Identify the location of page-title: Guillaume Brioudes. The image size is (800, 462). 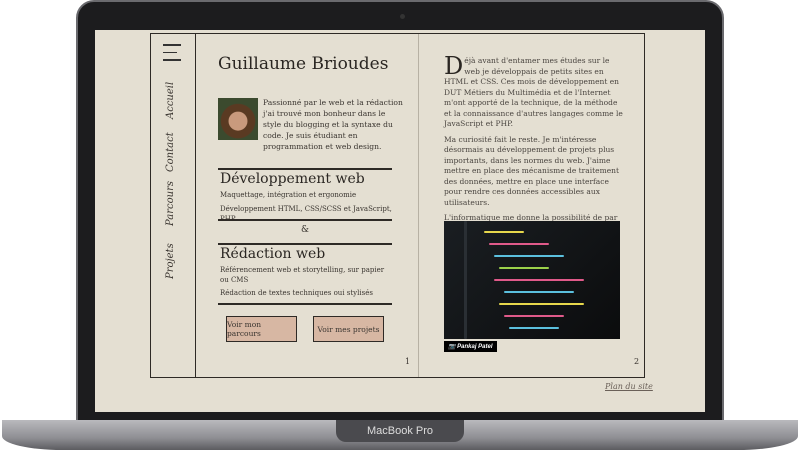
(303, 64).